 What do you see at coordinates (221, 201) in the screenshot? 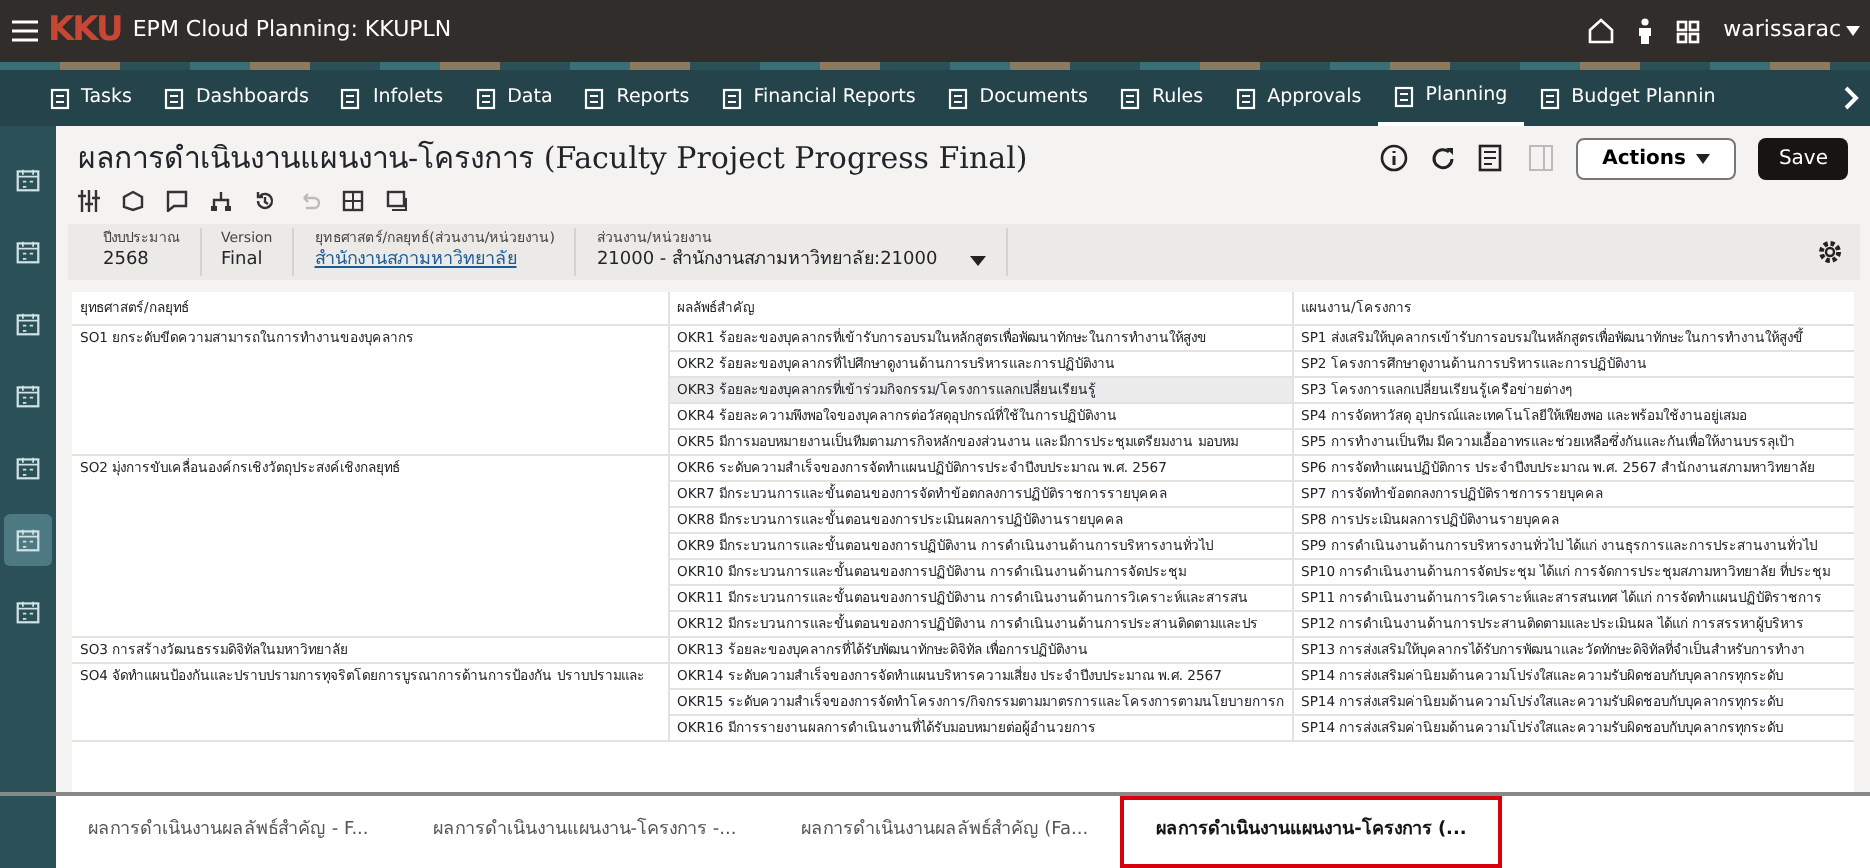
I see `hierarchy-icon` at bounding box center [221, 201].